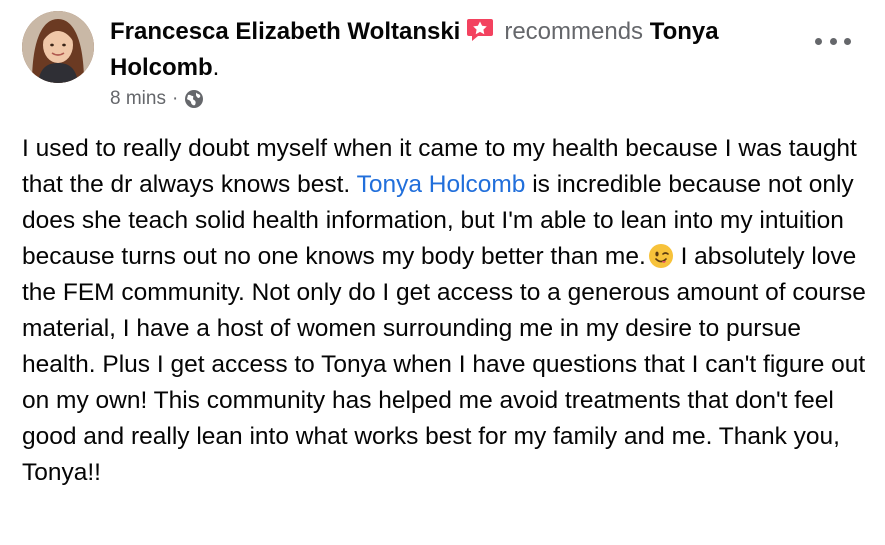  I want to click on mention-link: Tonya Holcomb, so click(441, 184).